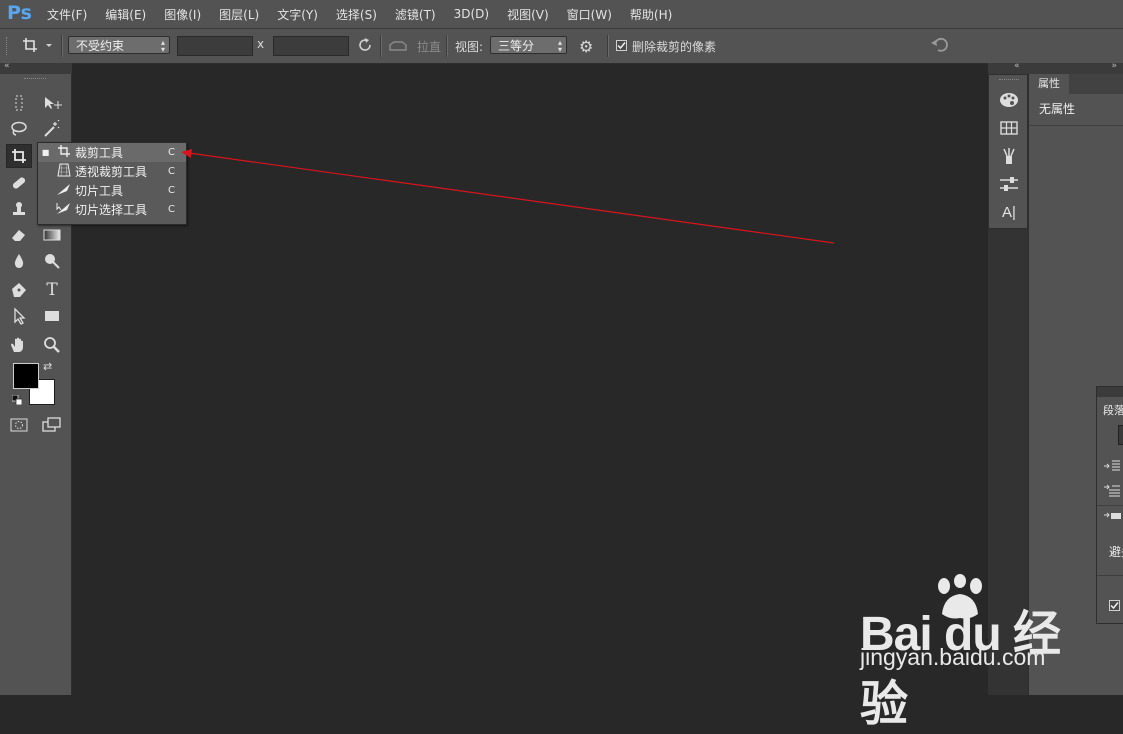  Describe the element at coordinates (1075, 67) in the screenshot. I see `properties-header: »` at that location.